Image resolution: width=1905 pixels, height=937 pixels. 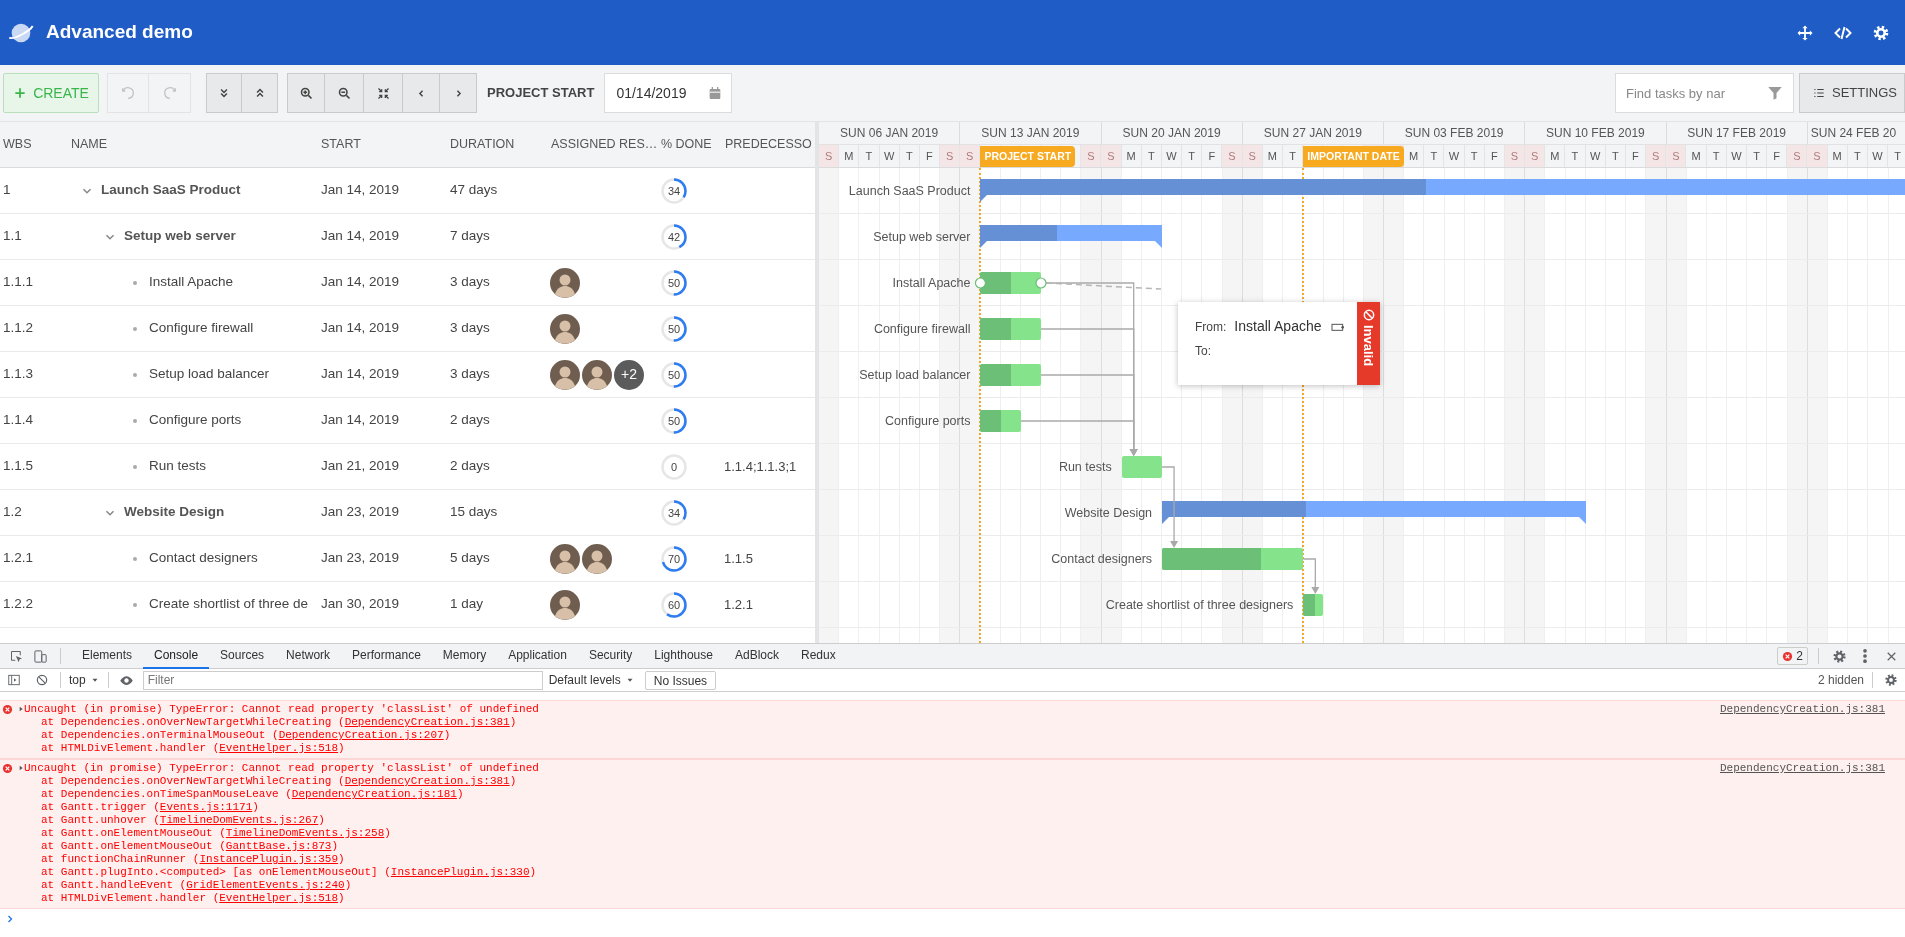 I want to click on filter-field: Filter, so click(x=342, y=680).